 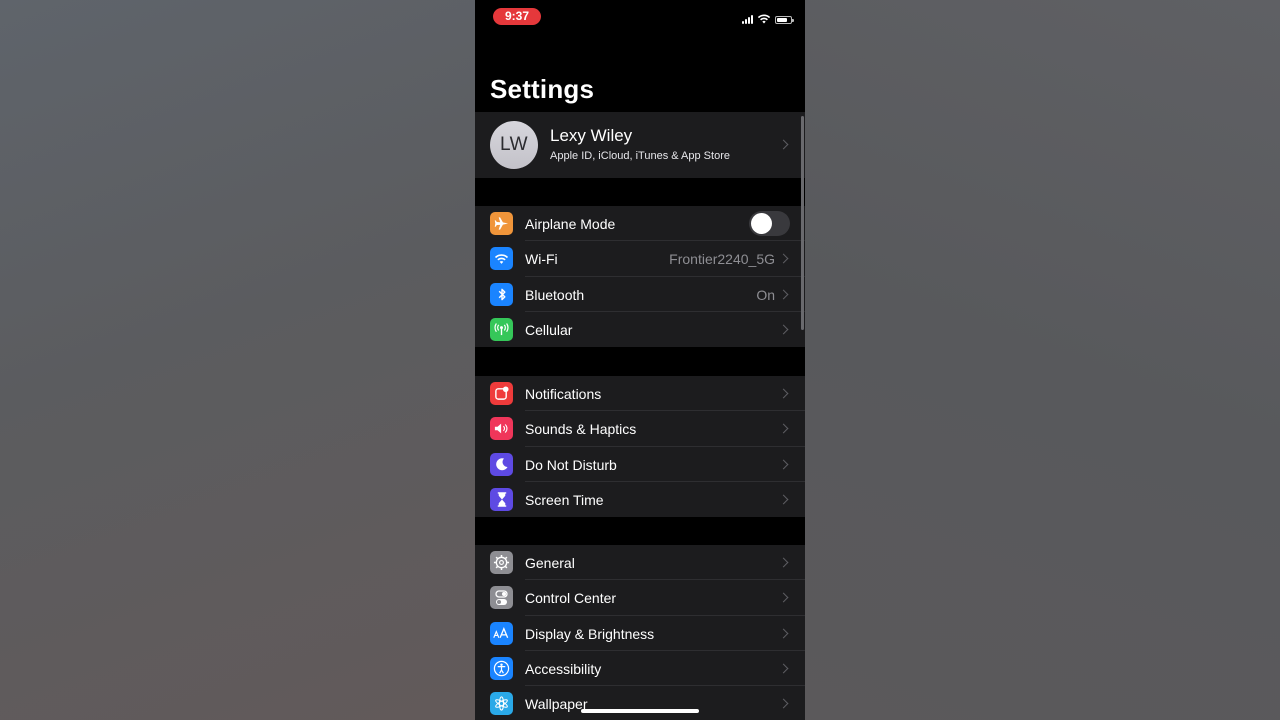 What do you see at coordinates (640, 394) in the screenshot?
I see `settings-row-notifications: Notifications` at bounding box center [640, 394].